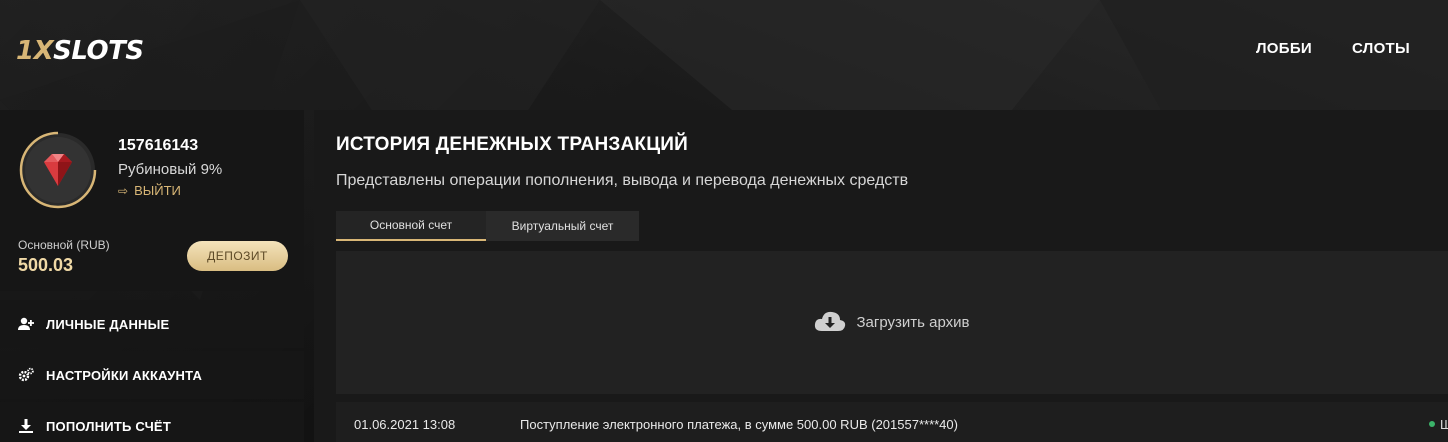  What do you see at coordinates (1432, 424) in the screenshot?
I see `status-dot` at bounding box center [1432, 424].